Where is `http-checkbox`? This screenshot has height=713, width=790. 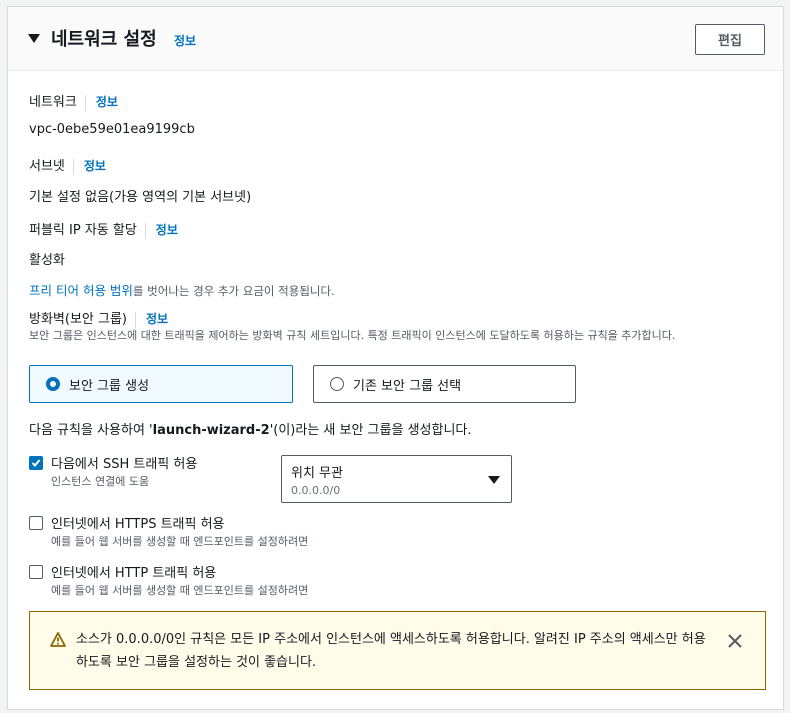
http-checkbox is located at coordinates (36, 572).